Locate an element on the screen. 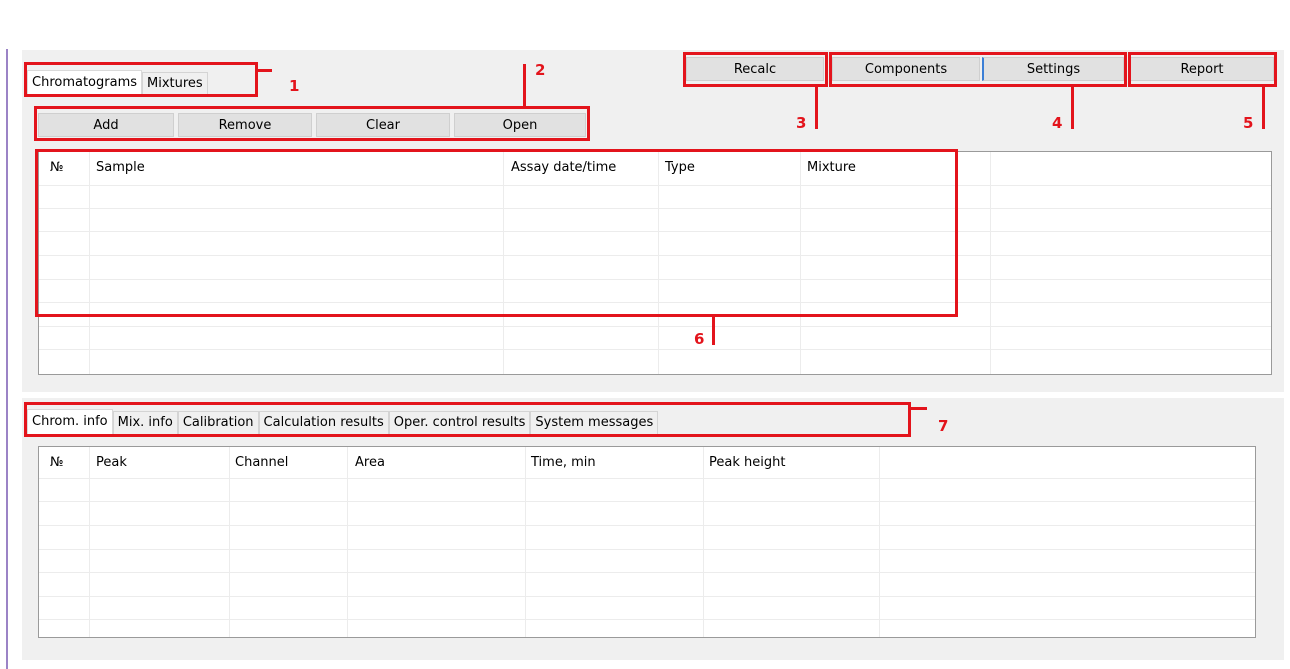  column-header-peak-height: Peak height is located at coordinates (747, 462).